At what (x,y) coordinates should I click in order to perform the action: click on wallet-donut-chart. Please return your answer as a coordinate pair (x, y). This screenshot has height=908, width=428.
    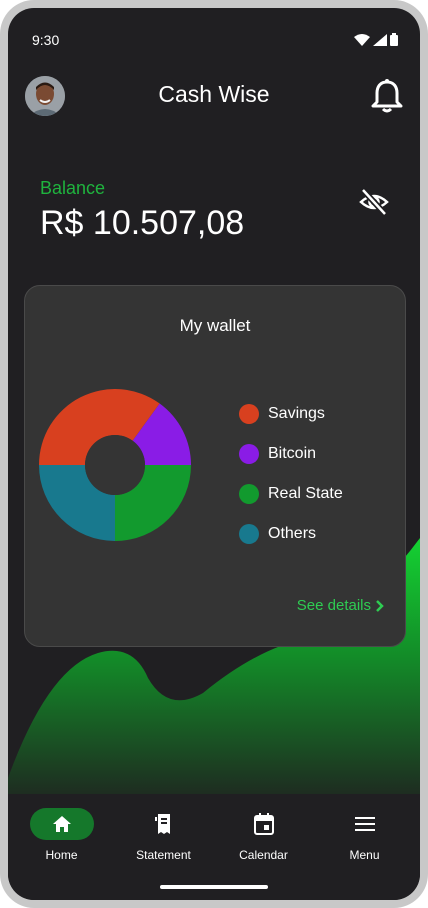
    Looking at the image, I should click on (115, 465).